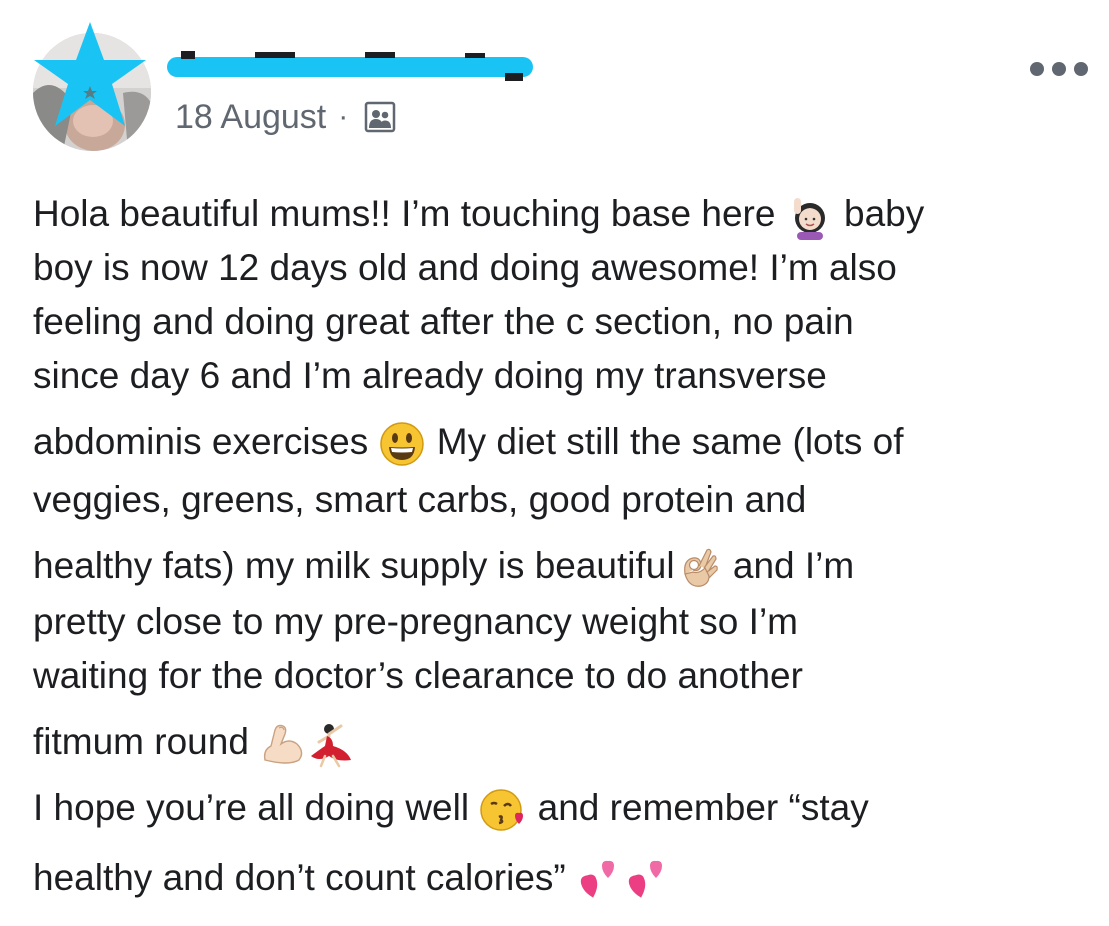 The height and width of the screenshot is (926, 1109). What do you see at coordinates (1037, 69) in the screenshot?
I see `more-options-icon` at bounding box center [1037, 69].